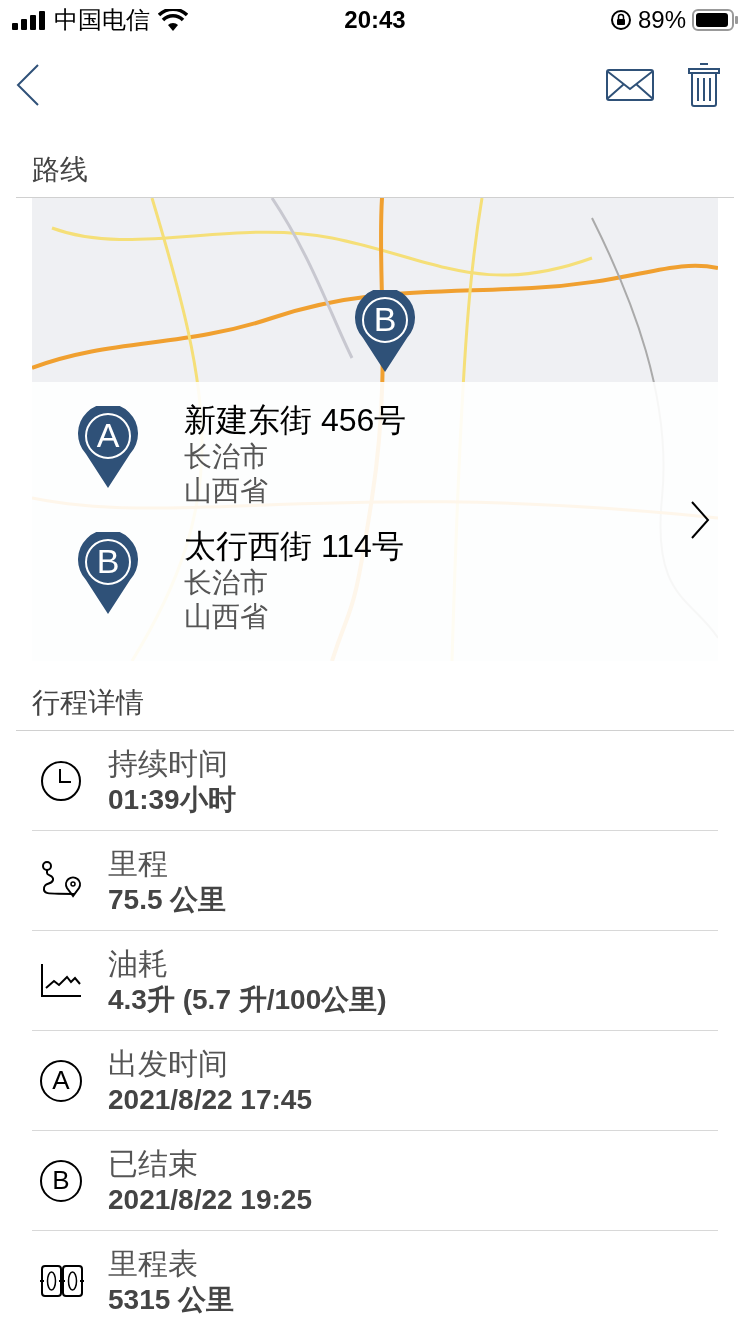 The image size is (750, 1334). I want to click on rotation-lock-icon, so click(620, 20).